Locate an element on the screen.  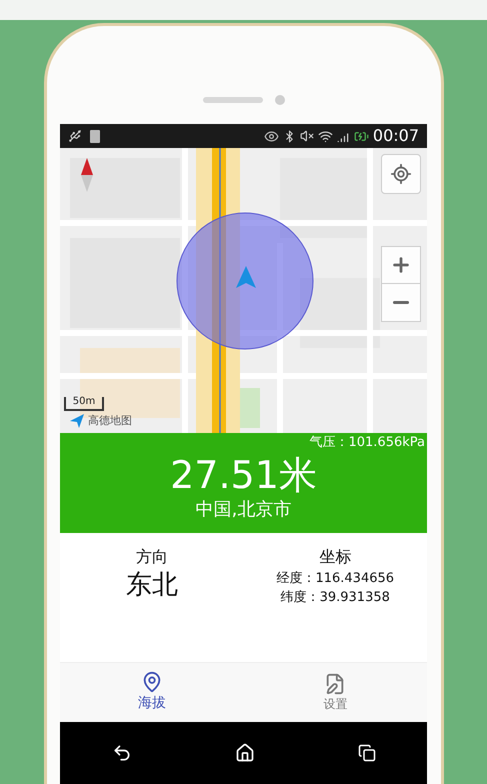
zoom-in-button is located at coordinates (401, 265).